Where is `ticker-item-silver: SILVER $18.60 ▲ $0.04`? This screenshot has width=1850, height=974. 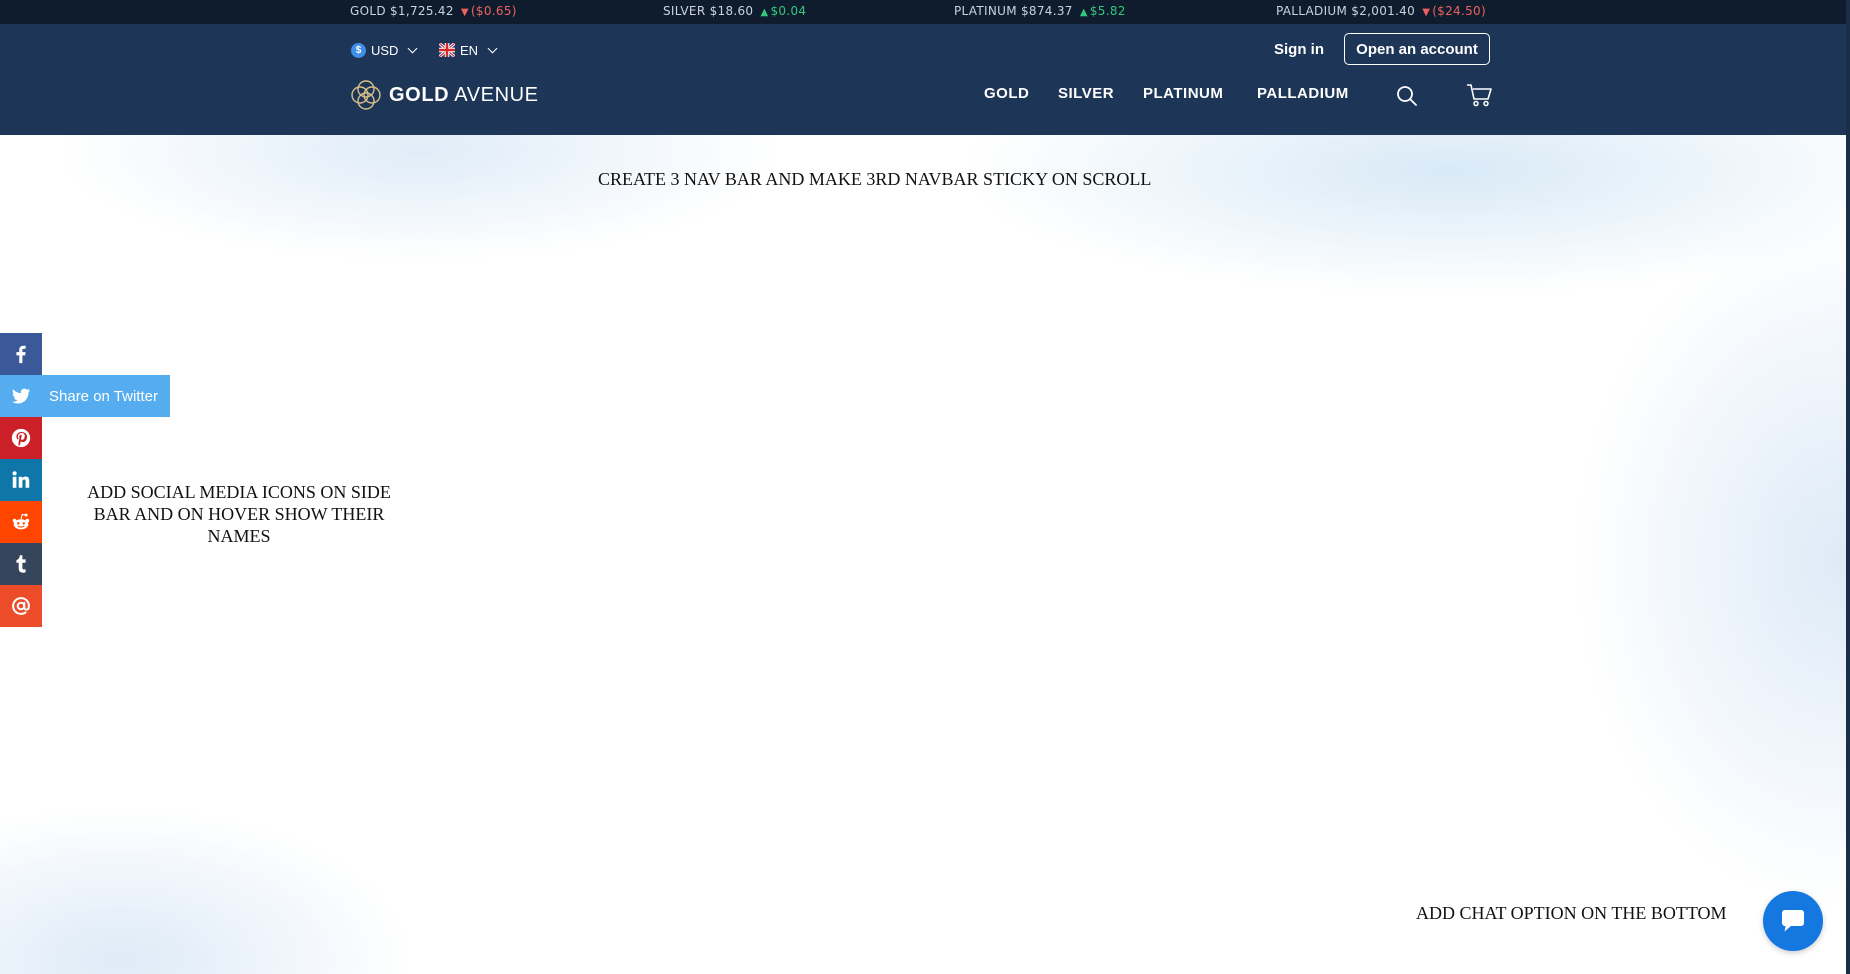 ticker-item-silver: SILVER $18.60 ▲ $0.04 is located at coordinates (734, 12).